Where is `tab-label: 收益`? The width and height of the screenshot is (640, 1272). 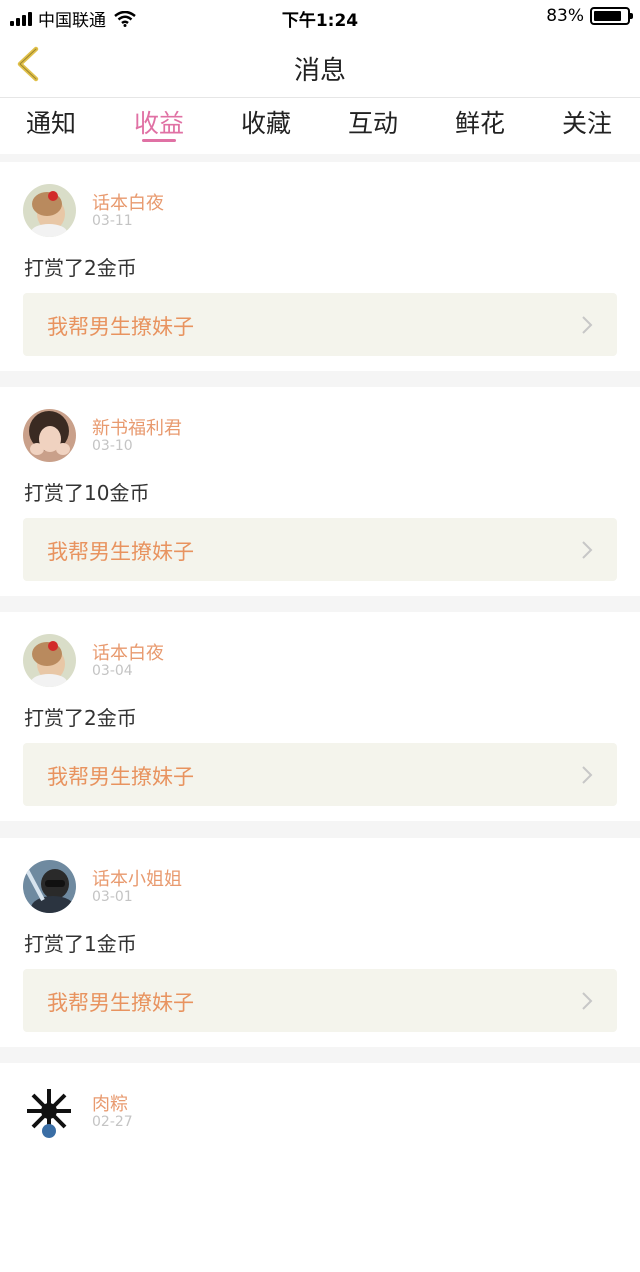 tab-label: 收益 is located at coordinates (158, 123).